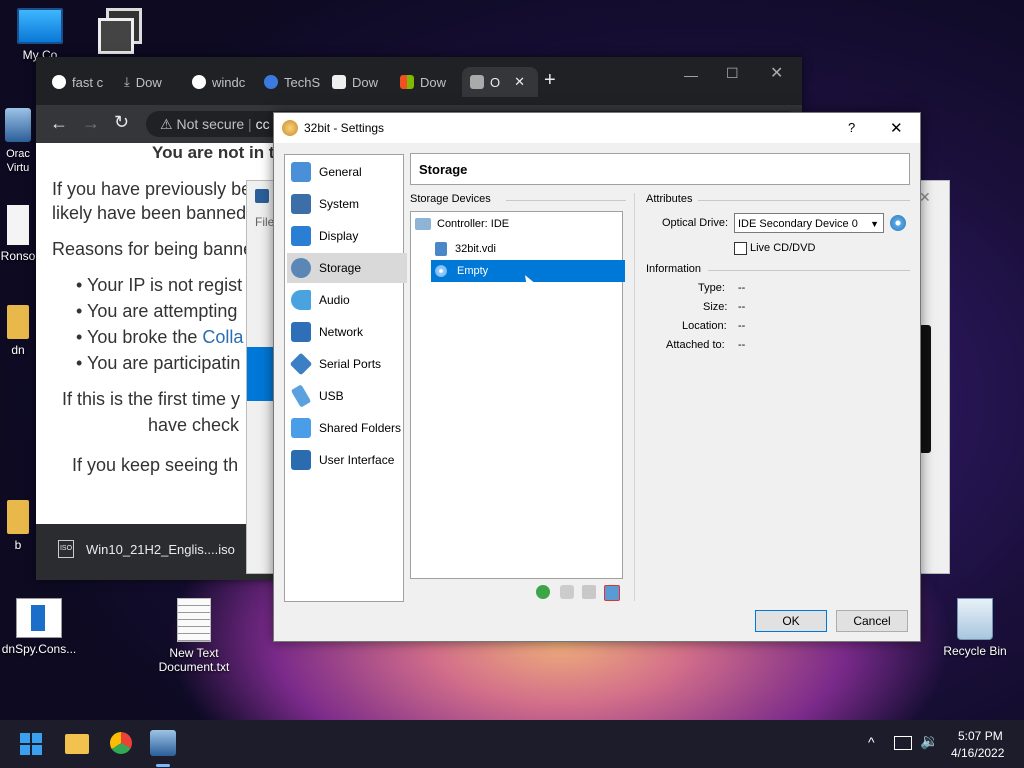 This screenshot has width=1024, height=768. Describe the element at coordinates (669, 199) in the screenshot. I see `attributes-label: Attributes` at that location.